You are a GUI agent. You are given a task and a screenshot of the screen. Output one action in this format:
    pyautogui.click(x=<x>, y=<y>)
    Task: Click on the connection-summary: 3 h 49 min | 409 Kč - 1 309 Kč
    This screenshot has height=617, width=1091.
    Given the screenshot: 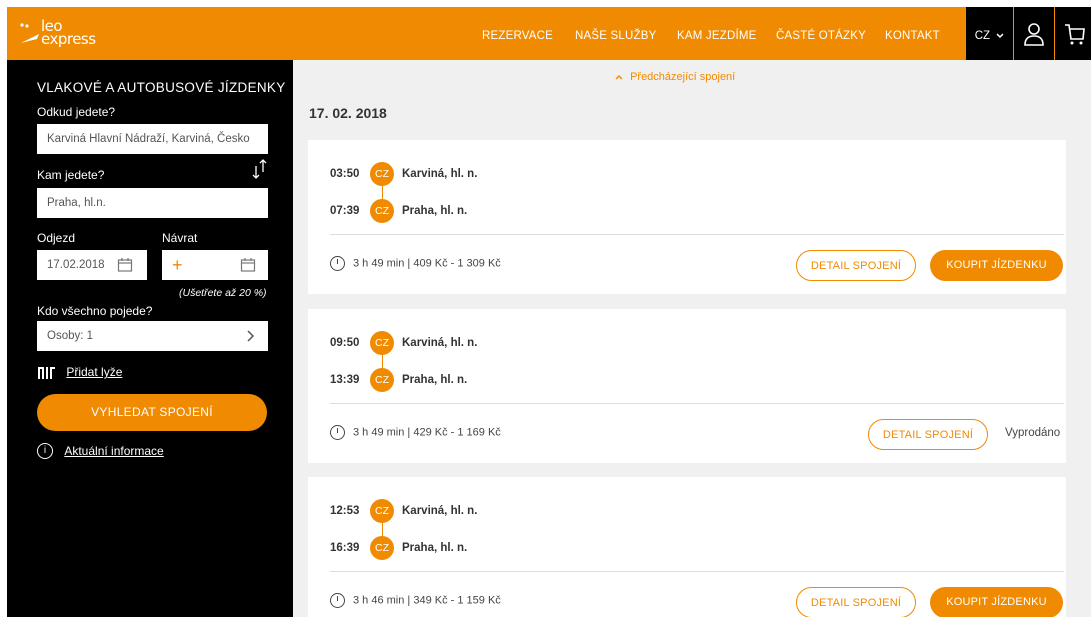 What is the action you would take?
    pyautogui.click(x=415, y=263)
    